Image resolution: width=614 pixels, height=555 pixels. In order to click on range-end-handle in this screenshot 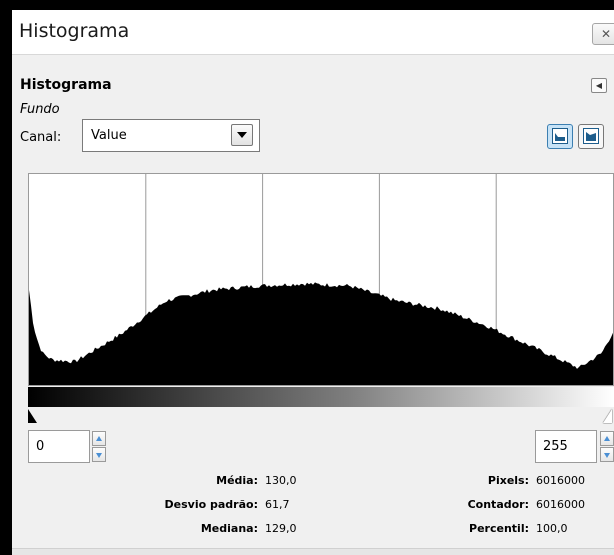, I will do `click(607, 416)`.